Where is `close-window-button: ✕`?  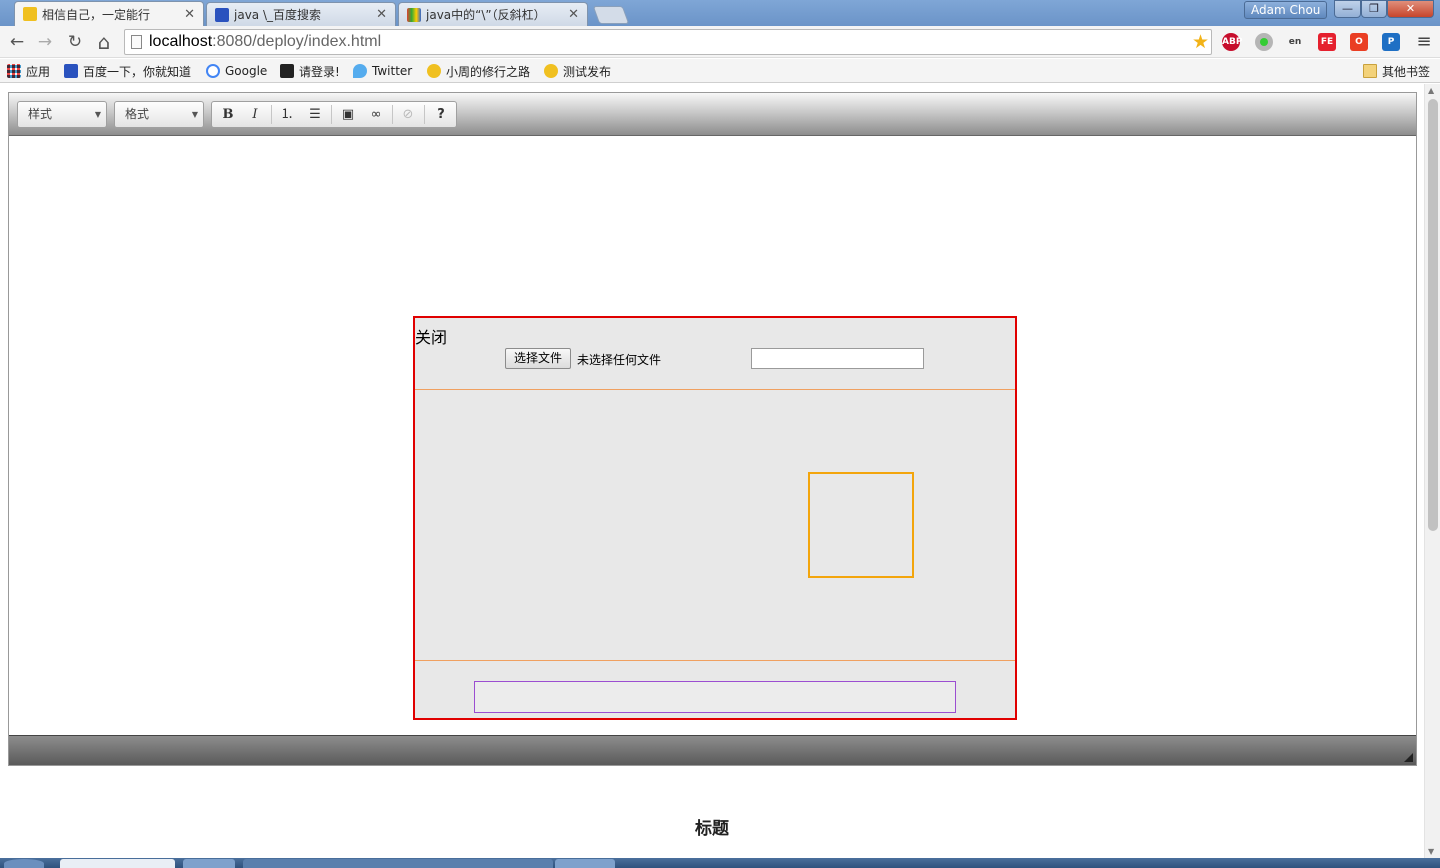
close-window-button: ✕ is located at coordinates (1410, 9).